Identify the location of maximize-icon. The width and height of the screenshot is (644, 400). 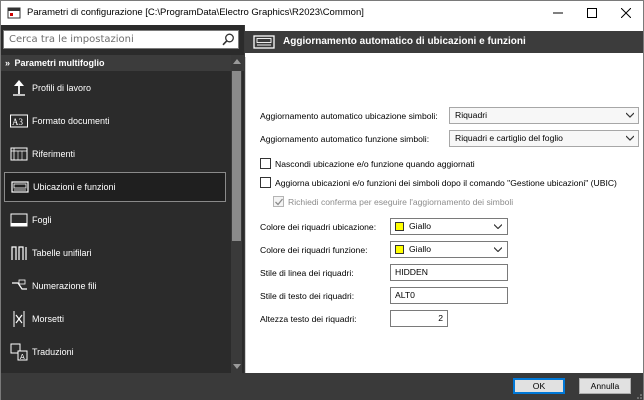
(592, 13).